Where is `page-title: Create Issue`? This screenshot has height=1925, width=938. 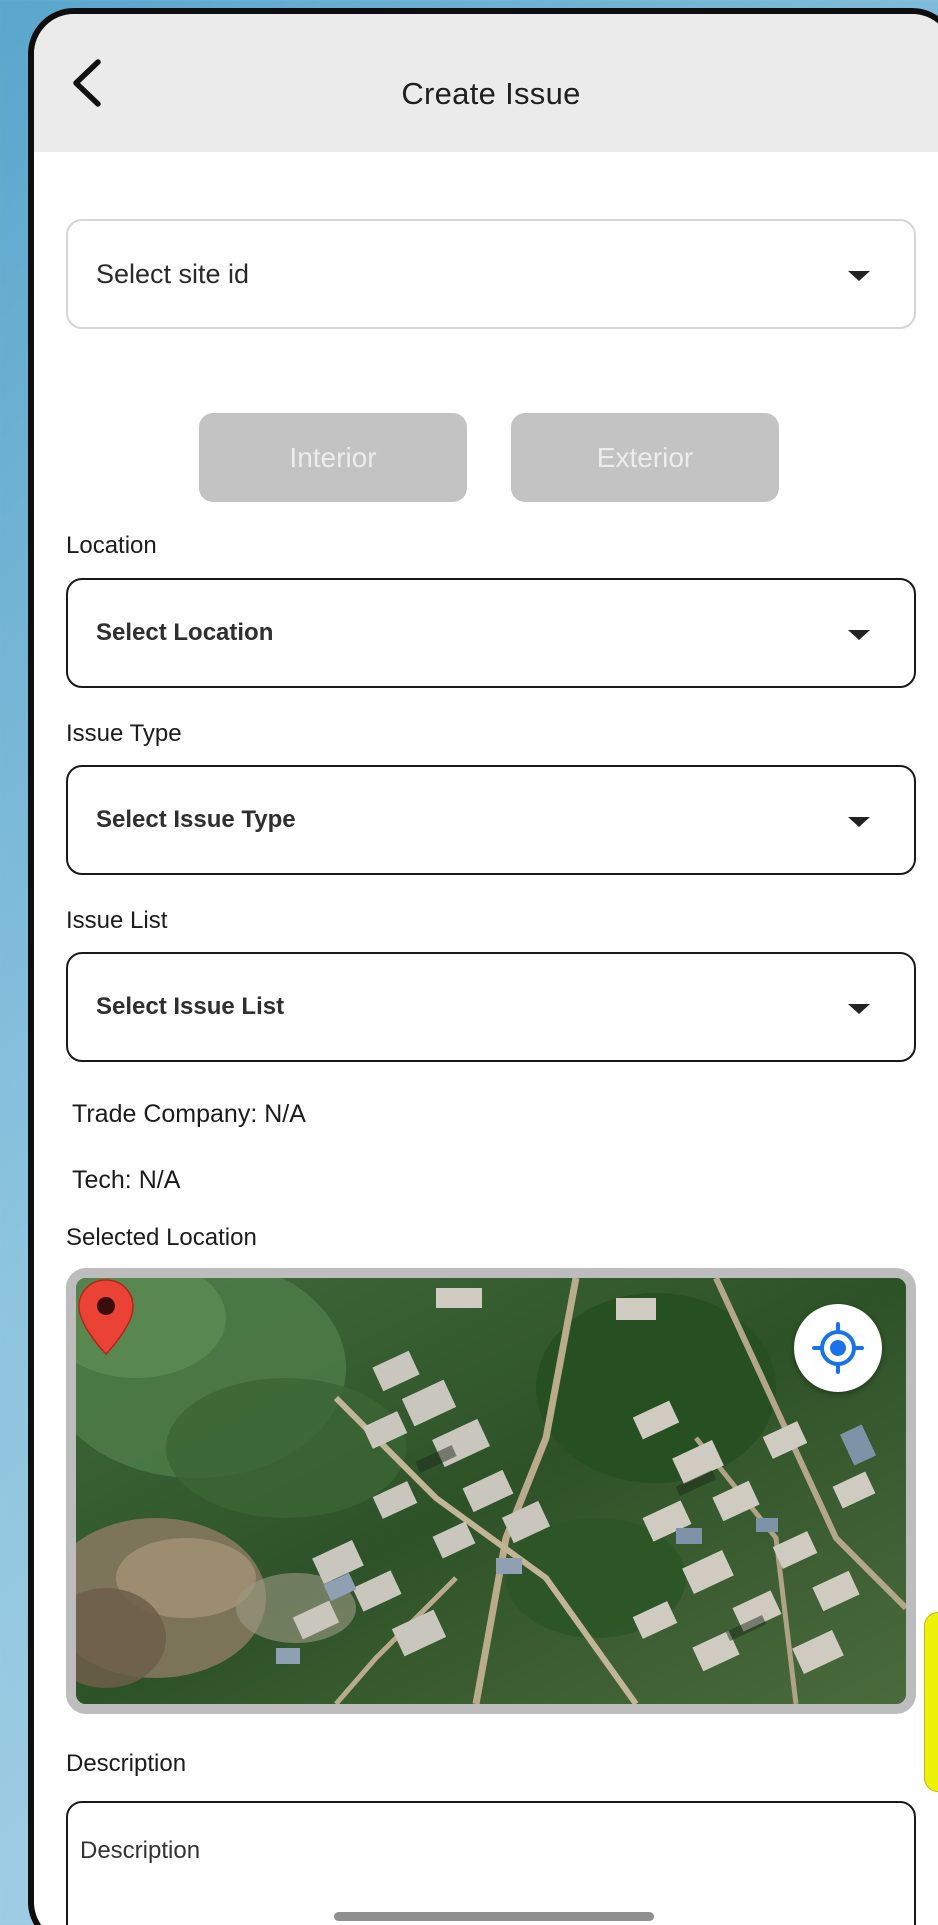
page-title: Create Issue is located at coordinates (491, 93).